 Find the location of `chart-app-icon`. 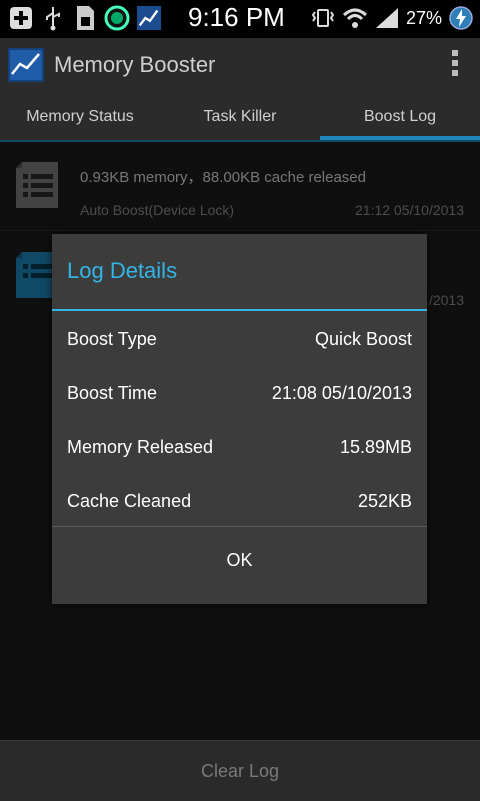

chart-app-icon is located at coordinates (149, 18).